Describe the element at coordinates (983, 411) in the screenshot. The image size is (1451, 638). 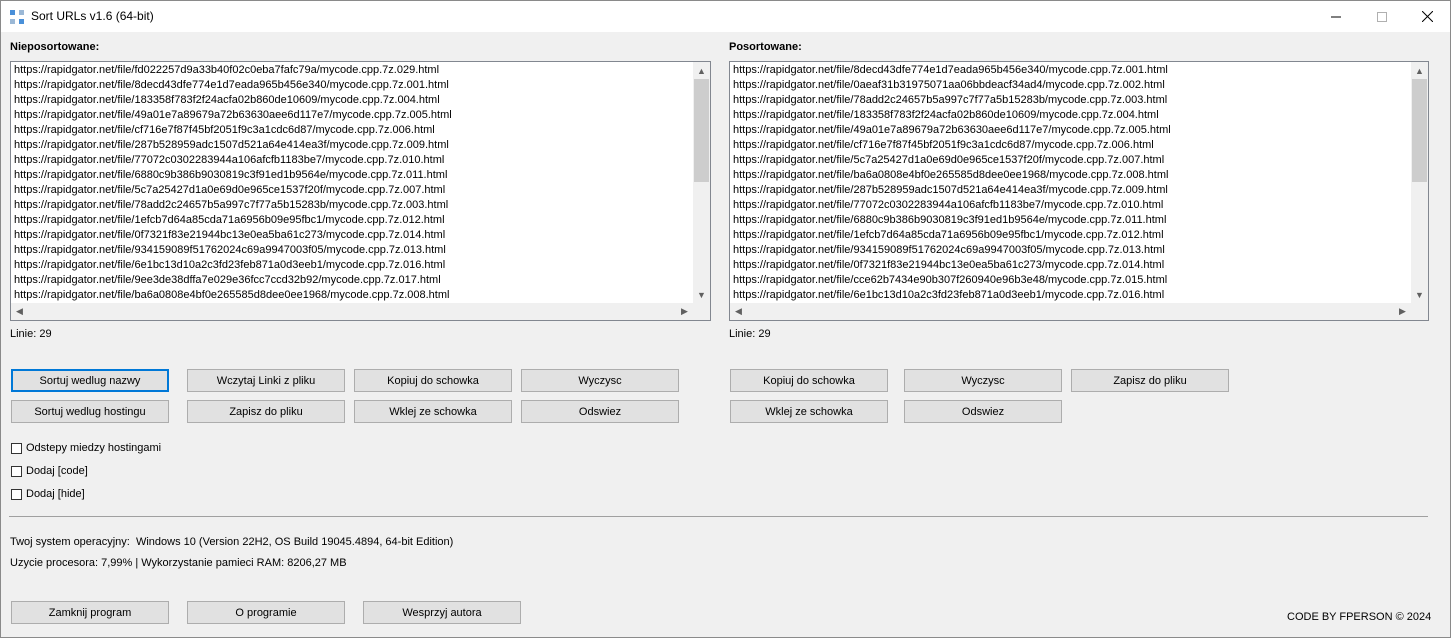
I see `sorted-refresh-button: Odswiez` at that location.